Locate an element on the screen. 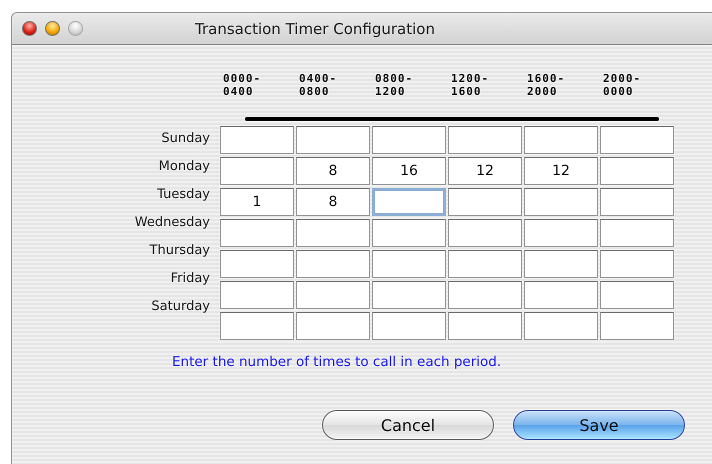  dialog-button: Cancel is located at coordinates (408, 425).